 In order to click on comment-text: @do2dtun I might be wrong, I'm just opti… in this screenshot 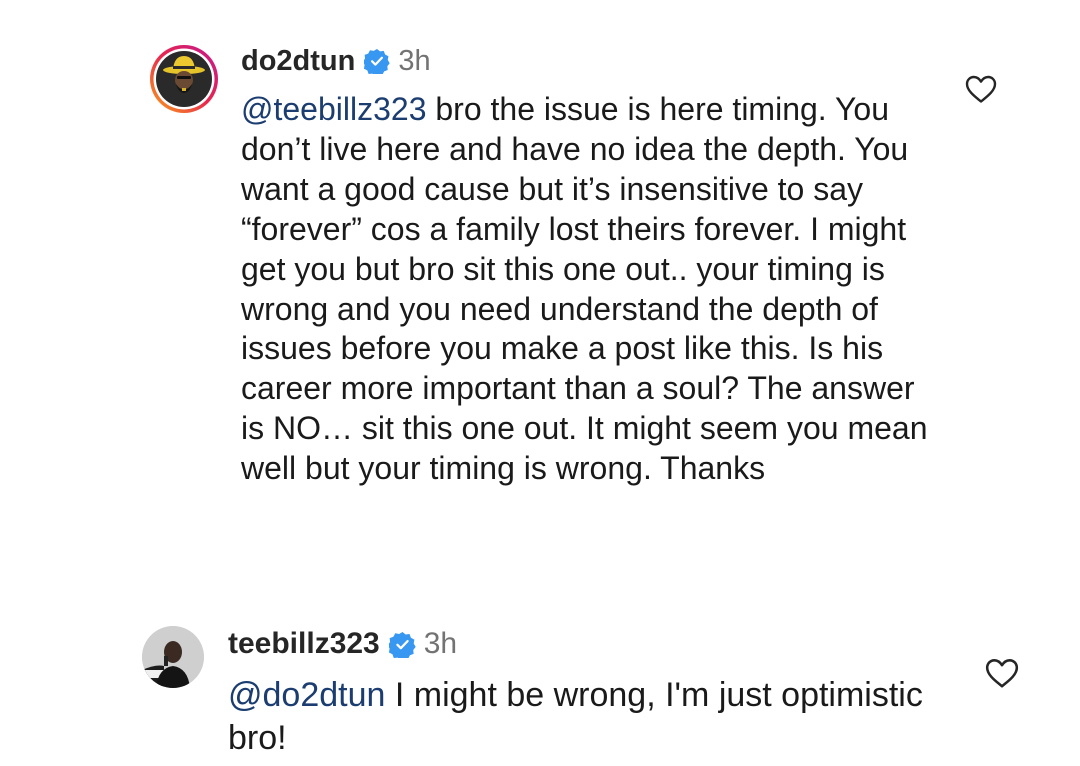, I will do `click(588, 717)`.